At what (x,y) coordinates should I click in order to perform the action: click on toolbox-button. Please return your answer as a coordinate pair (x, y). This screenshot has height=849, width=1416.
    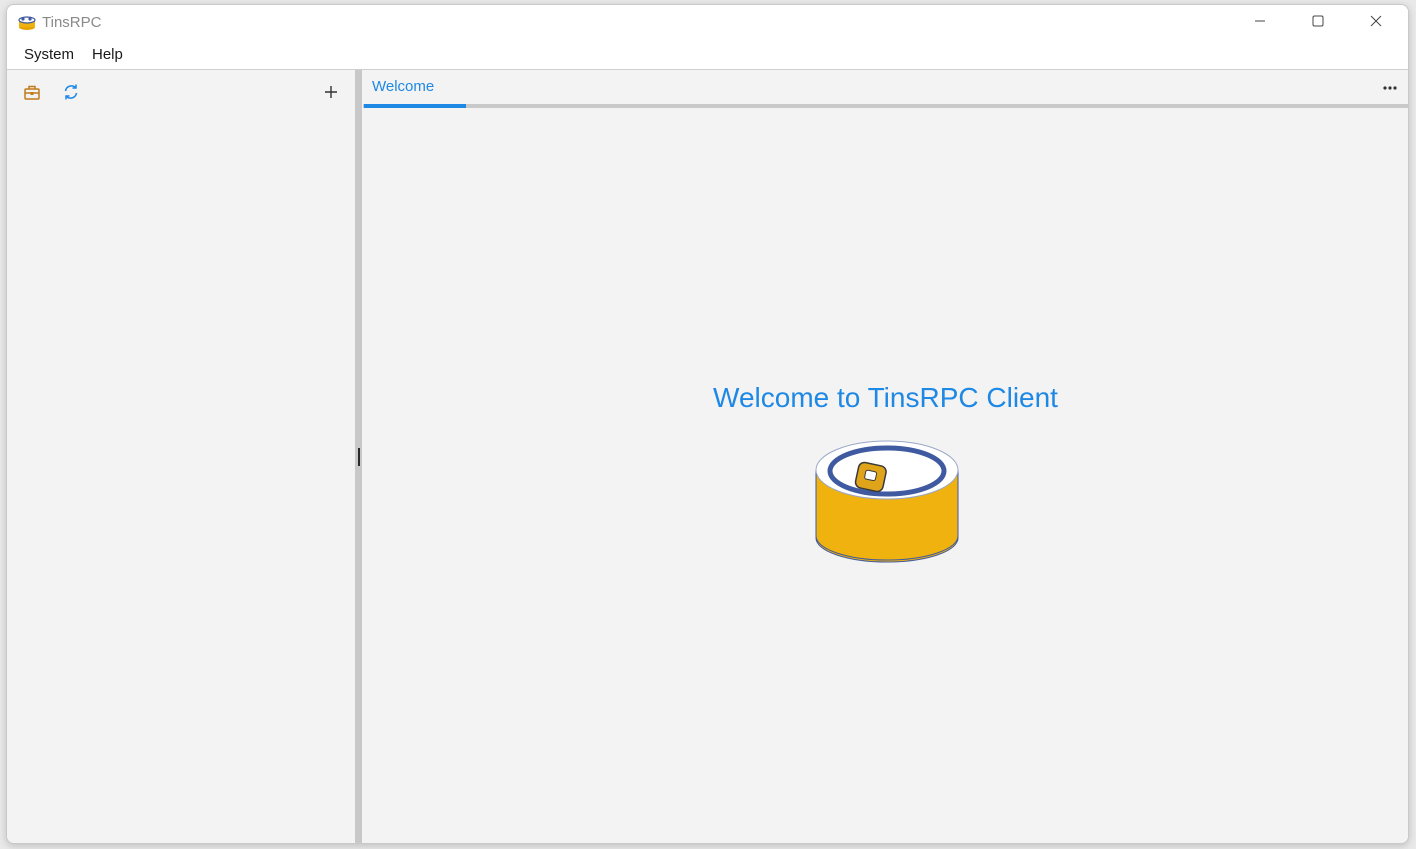
    Looking at the image, I should click on (32, 94).